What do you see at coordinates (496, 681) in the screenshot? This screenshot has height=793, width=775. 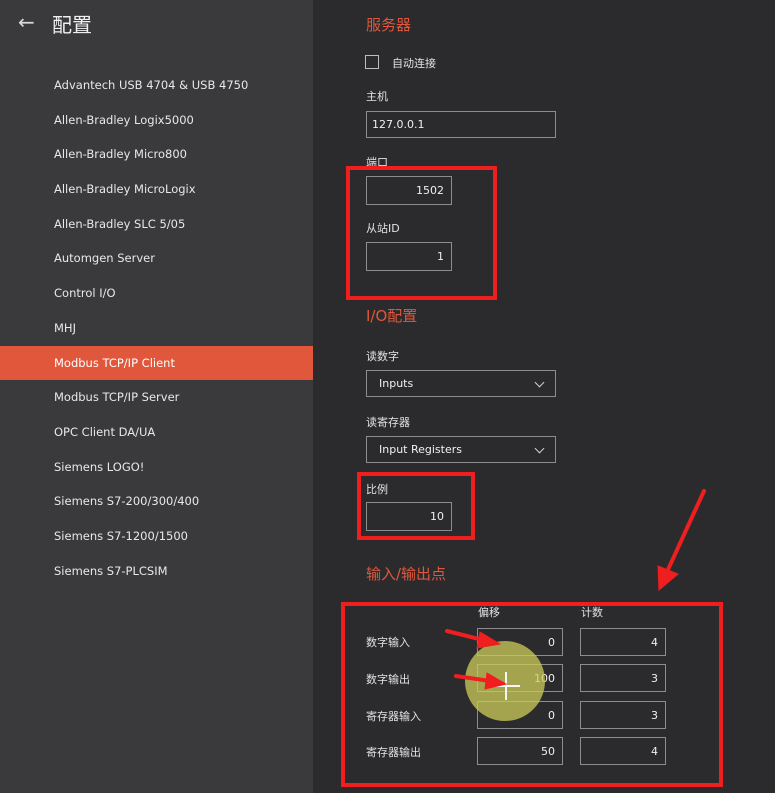 I see `arrow-head-digital-output` at bounding box center [496, 681].